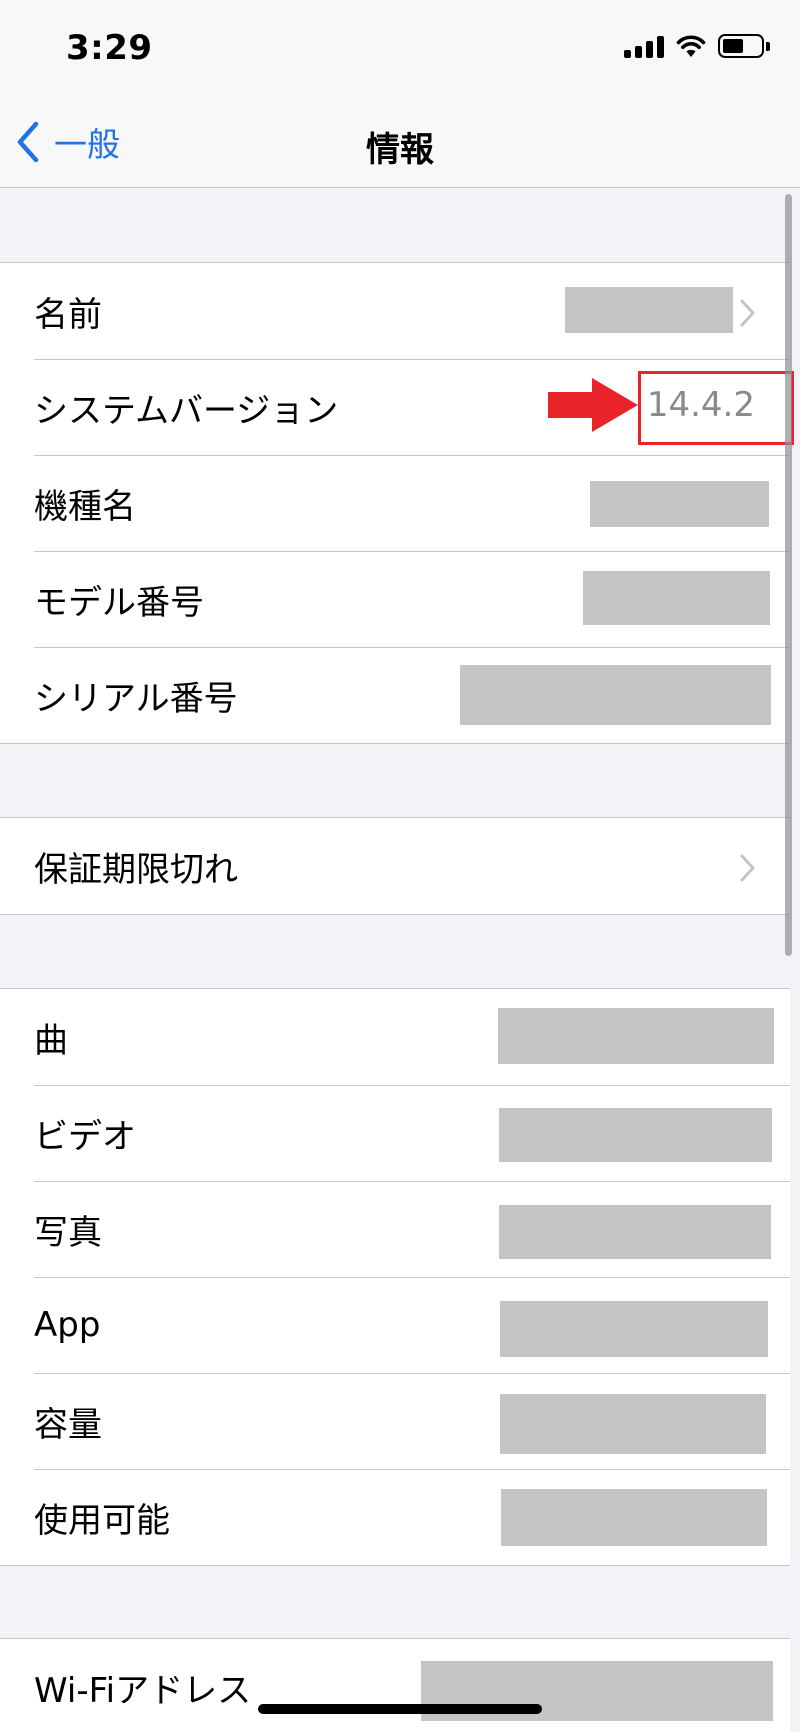 The width and height of the screenshot is (800, 1732). I want to click on scroll-indicator, so click(788, 575).